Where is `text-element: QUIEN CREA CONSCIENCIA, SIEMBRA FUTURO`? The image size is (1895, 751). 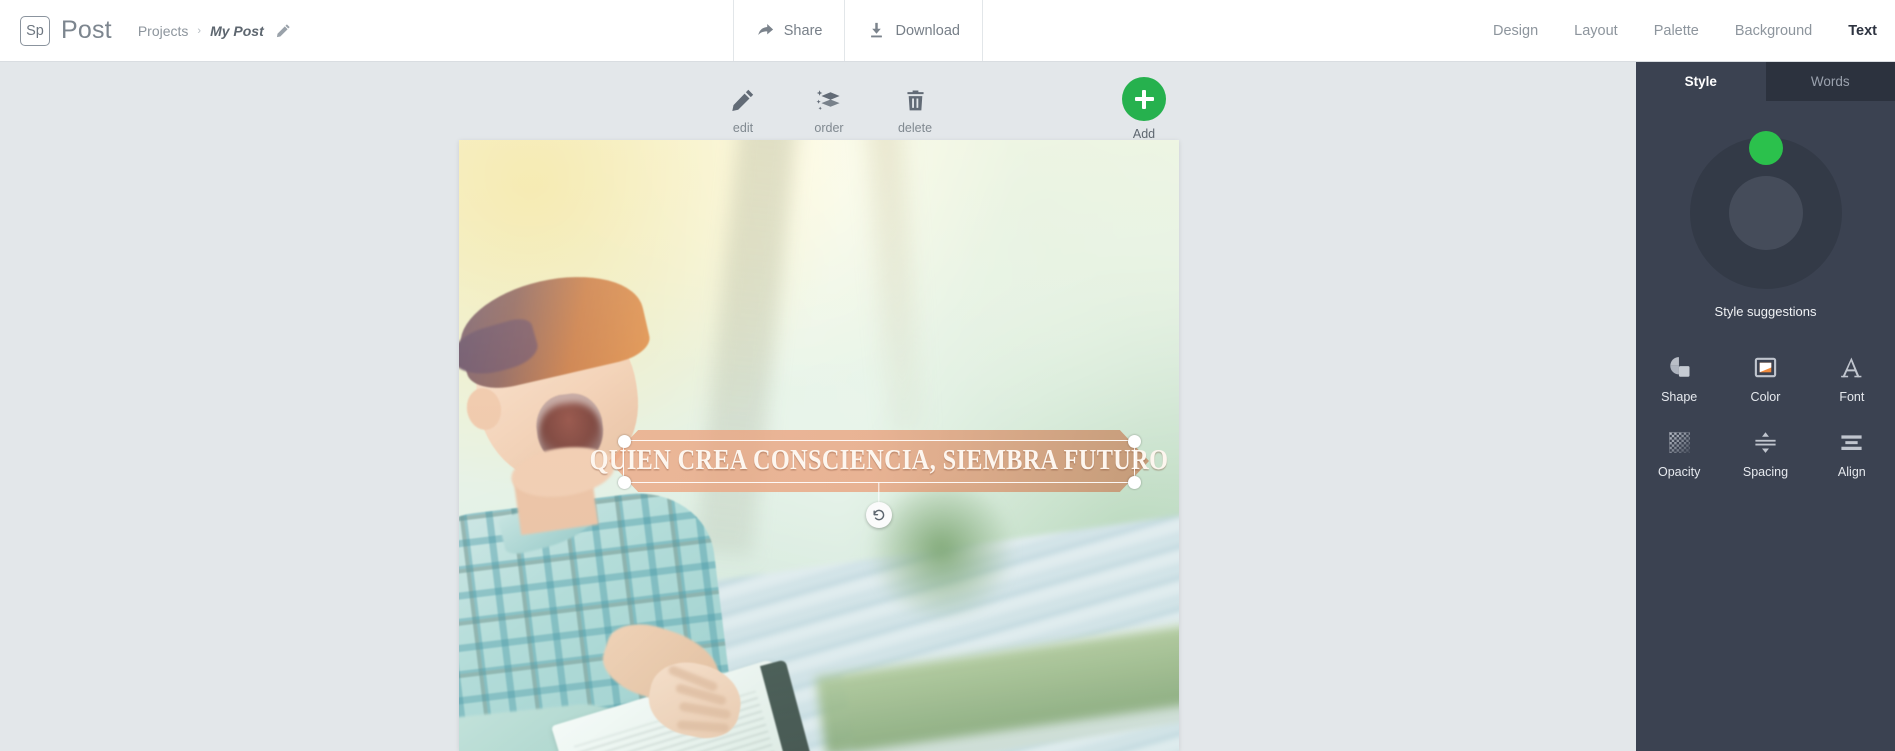 text-element: QUIEN CREA CONSCIENCIA, SIEMBRA FUTURO is located at coordinates (879, 479).